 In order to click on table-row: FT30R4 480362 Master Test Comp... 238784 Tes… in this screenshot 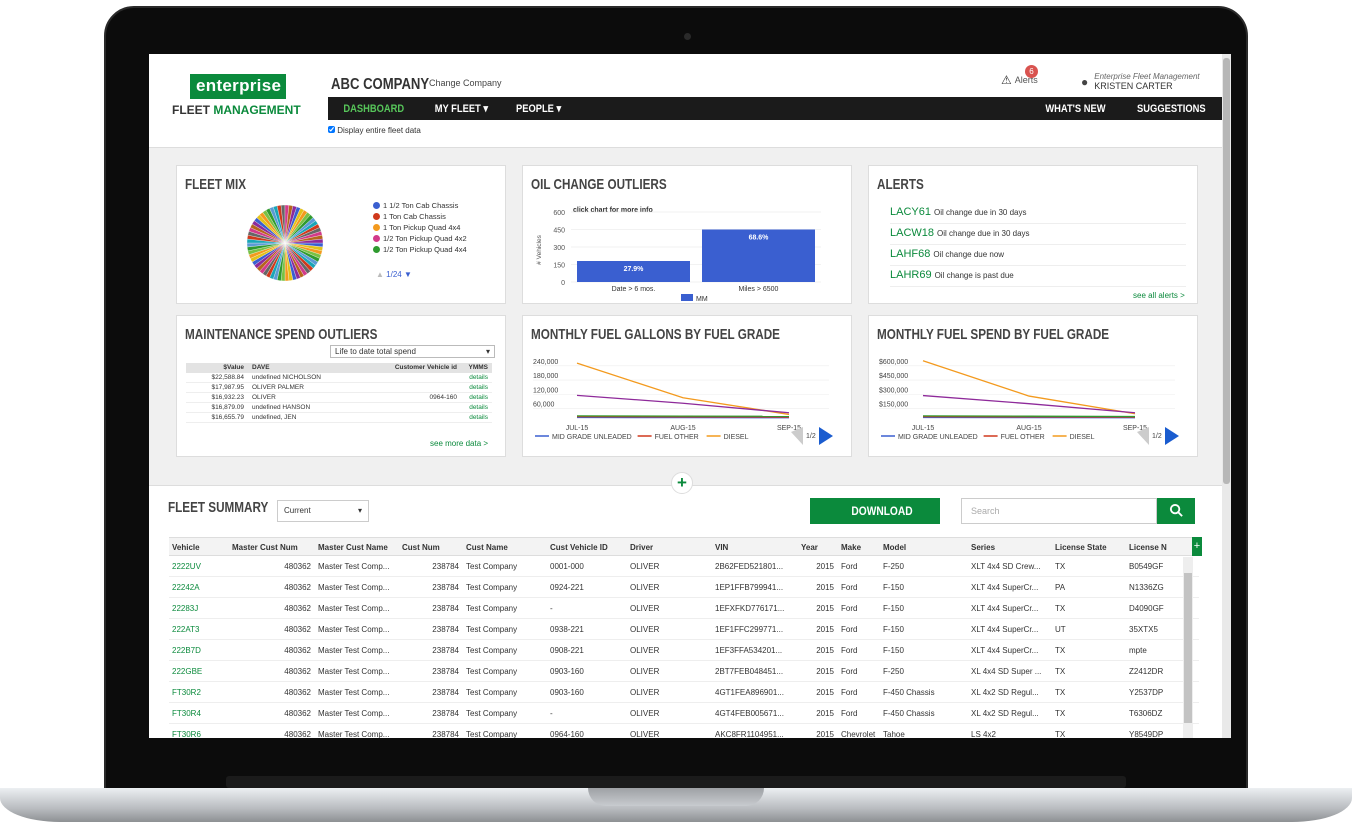, I will do `click(684, 713)`.